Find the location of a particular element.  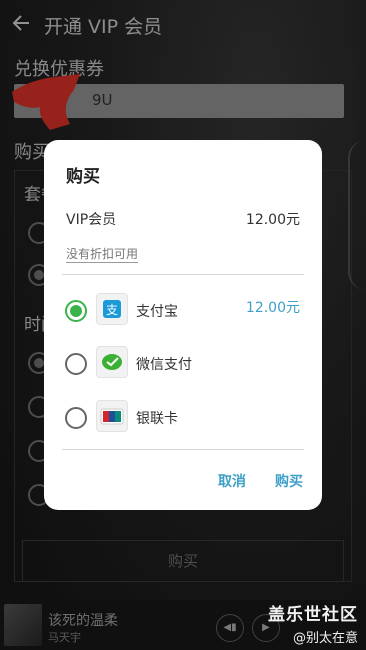

svg-text: 支 is located at coordinates (112, 310).